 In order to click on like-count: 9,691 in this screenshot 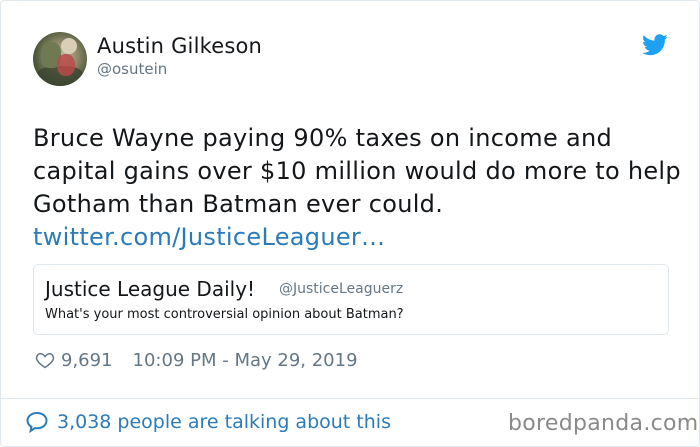, I will do `click(87, 360)`.